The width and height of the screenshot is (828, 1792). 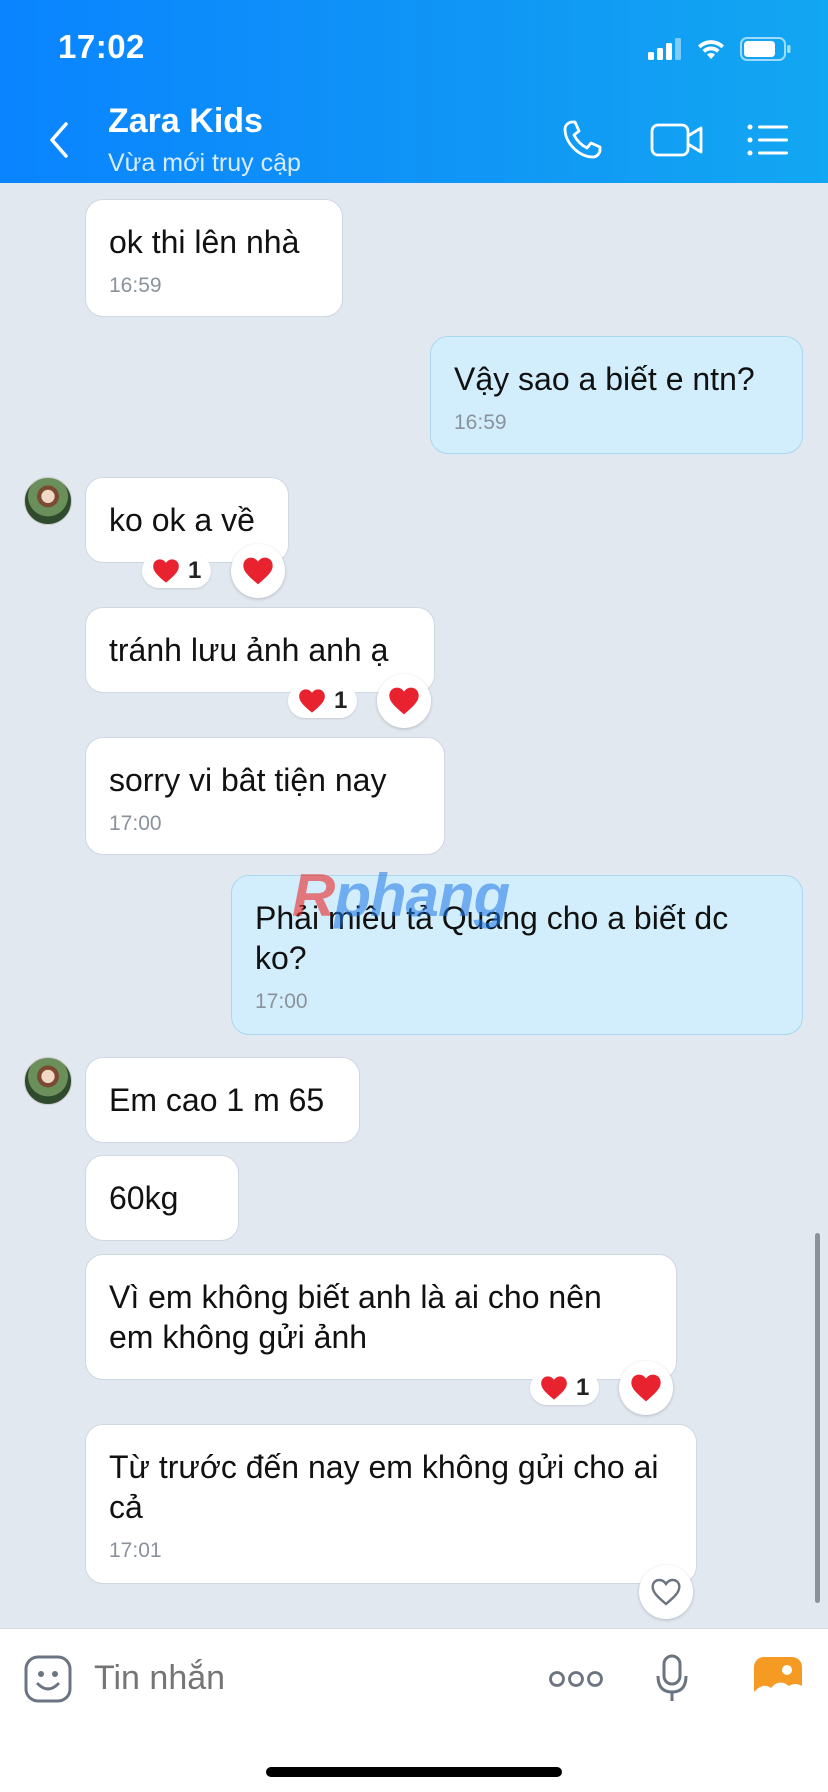 I want to click on more-button, so click(x=576, y=1679).